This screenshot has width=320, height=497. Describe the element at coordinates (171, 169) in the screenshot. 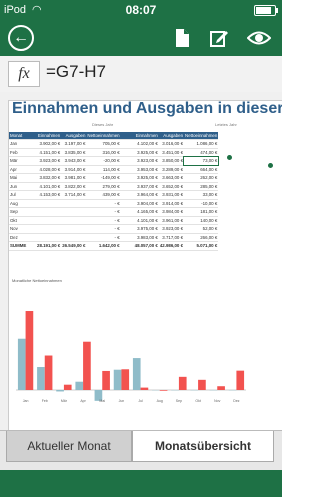

I see `table-cell: 3.289,00 €` at that location.